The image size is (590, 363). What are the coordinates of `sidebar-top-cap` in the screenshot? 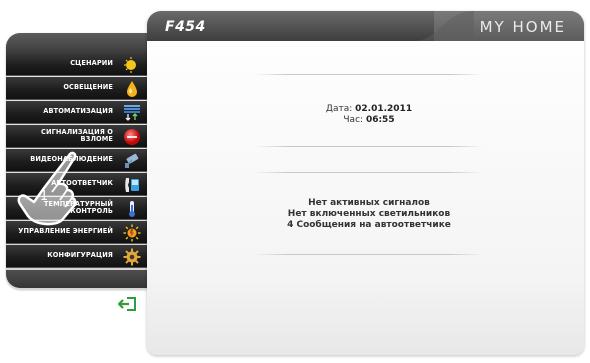 It's located at (76, 43).